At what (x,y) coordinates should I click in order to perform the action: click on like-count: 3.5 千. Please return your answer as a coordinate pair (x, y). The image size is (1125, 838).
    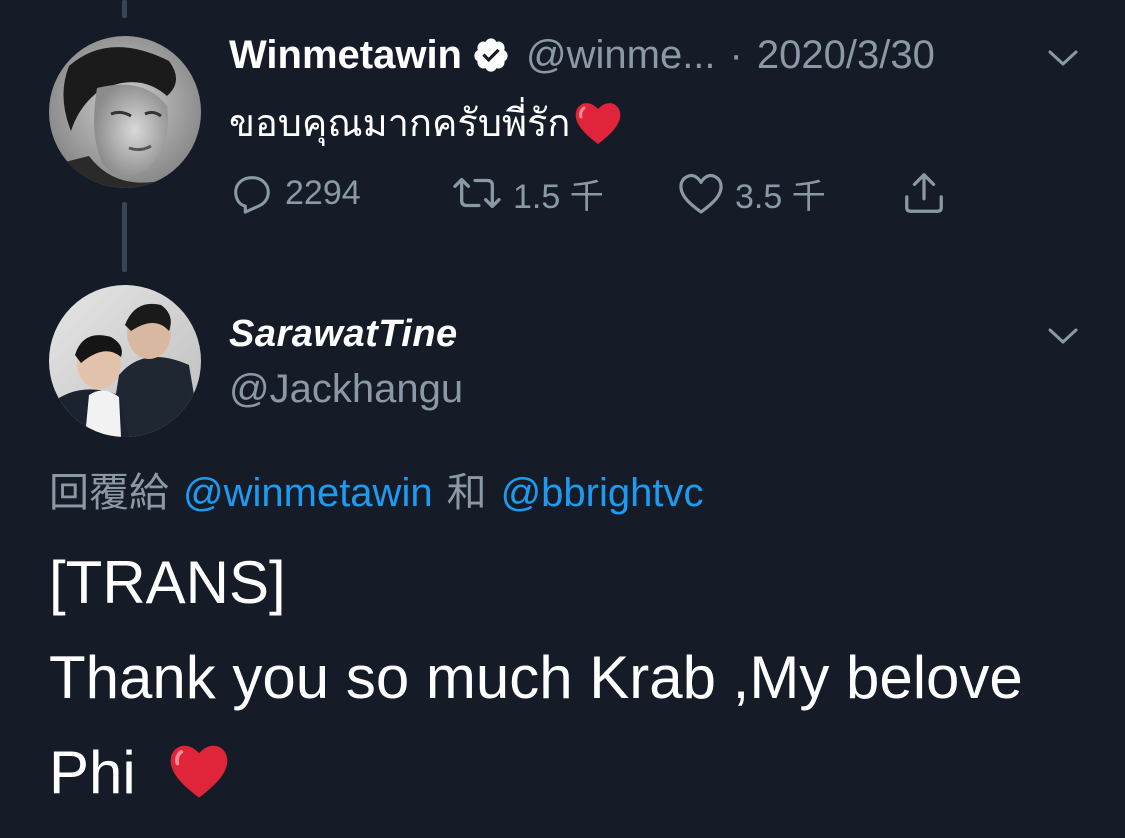
    Looking at the image, I should click on (780, 196).